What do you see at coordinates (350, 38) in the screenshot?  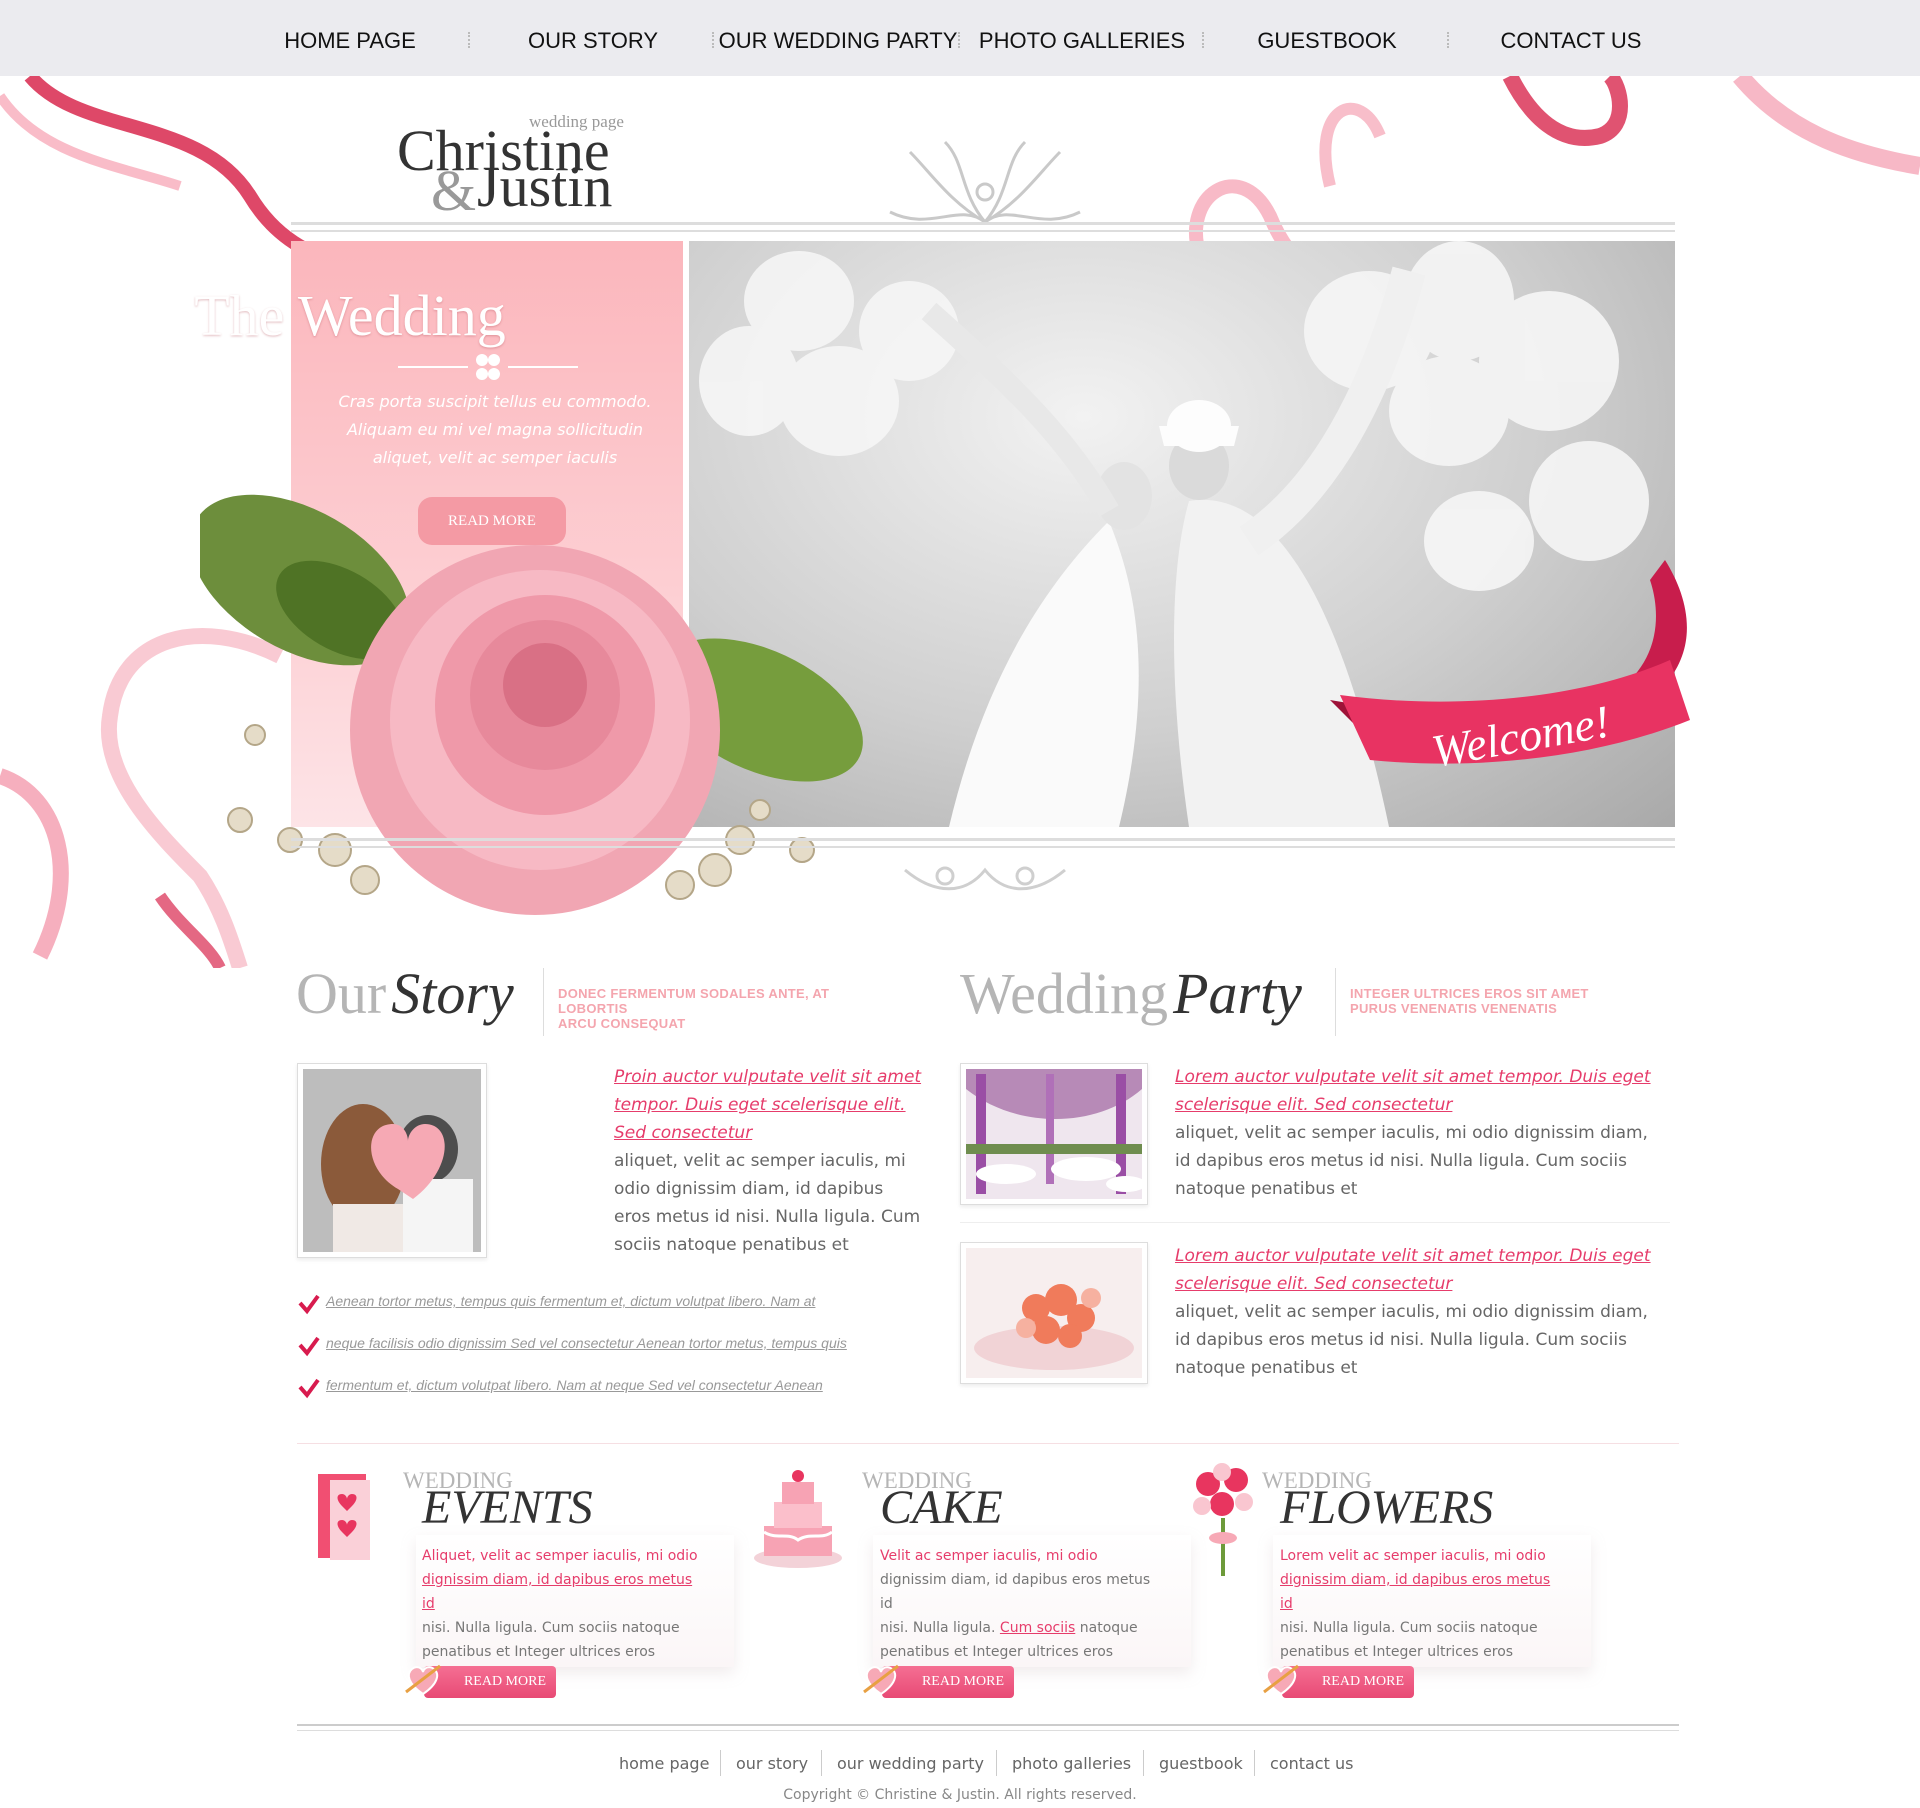 I see `nav-home-page: HOME PAGE` at bounding box center [350, 38].